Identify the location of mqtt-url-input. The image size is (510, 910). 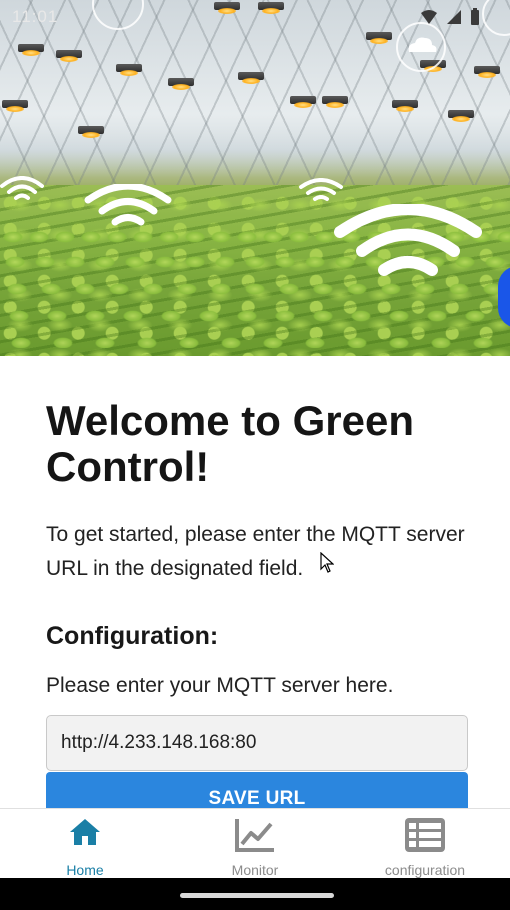
(257, 743).